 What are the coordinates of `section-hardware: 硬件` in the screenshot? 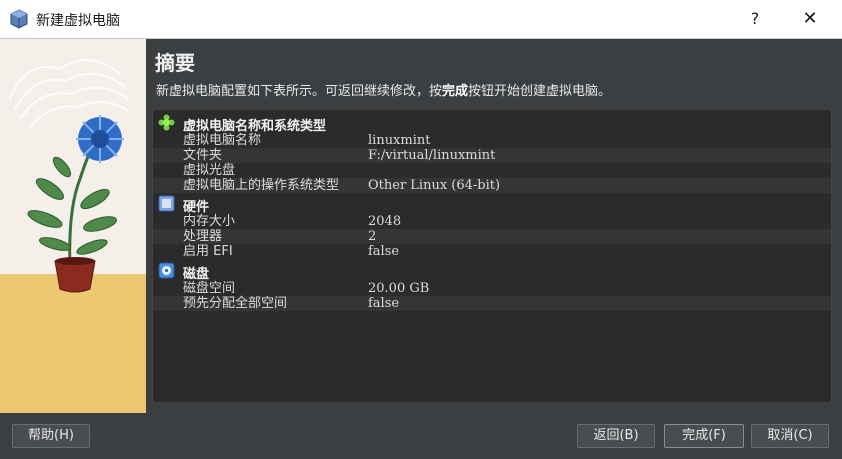 It's located at (492, 204).